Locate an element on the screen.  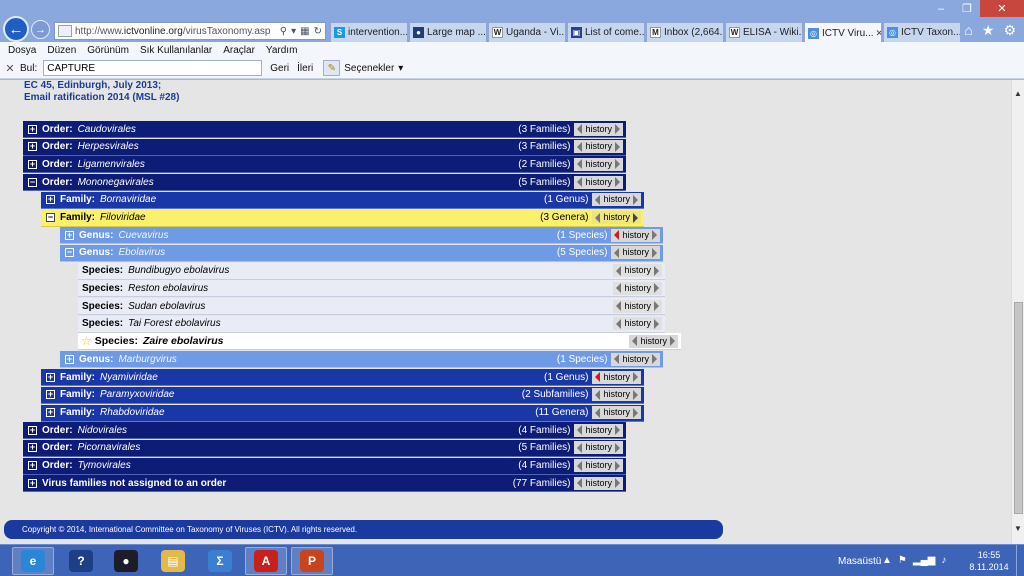
show-desktop-button is located at coordinates (1020, 560).